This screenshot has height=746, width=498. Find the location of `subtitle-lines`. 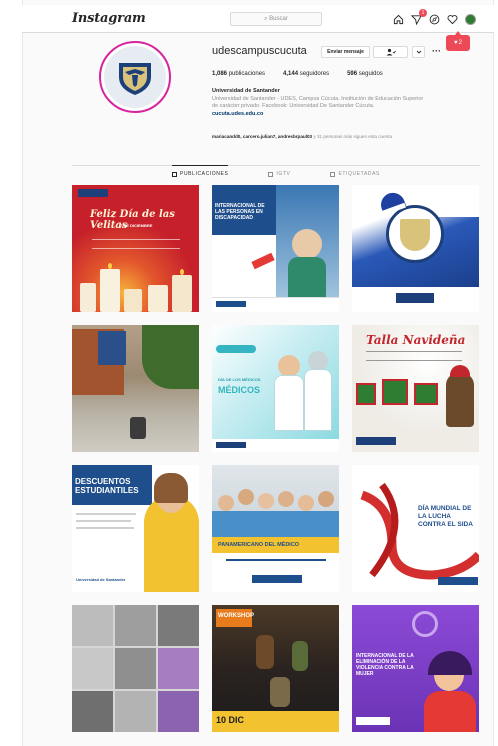

subtitle-lines is located at coordinates (414, 356).